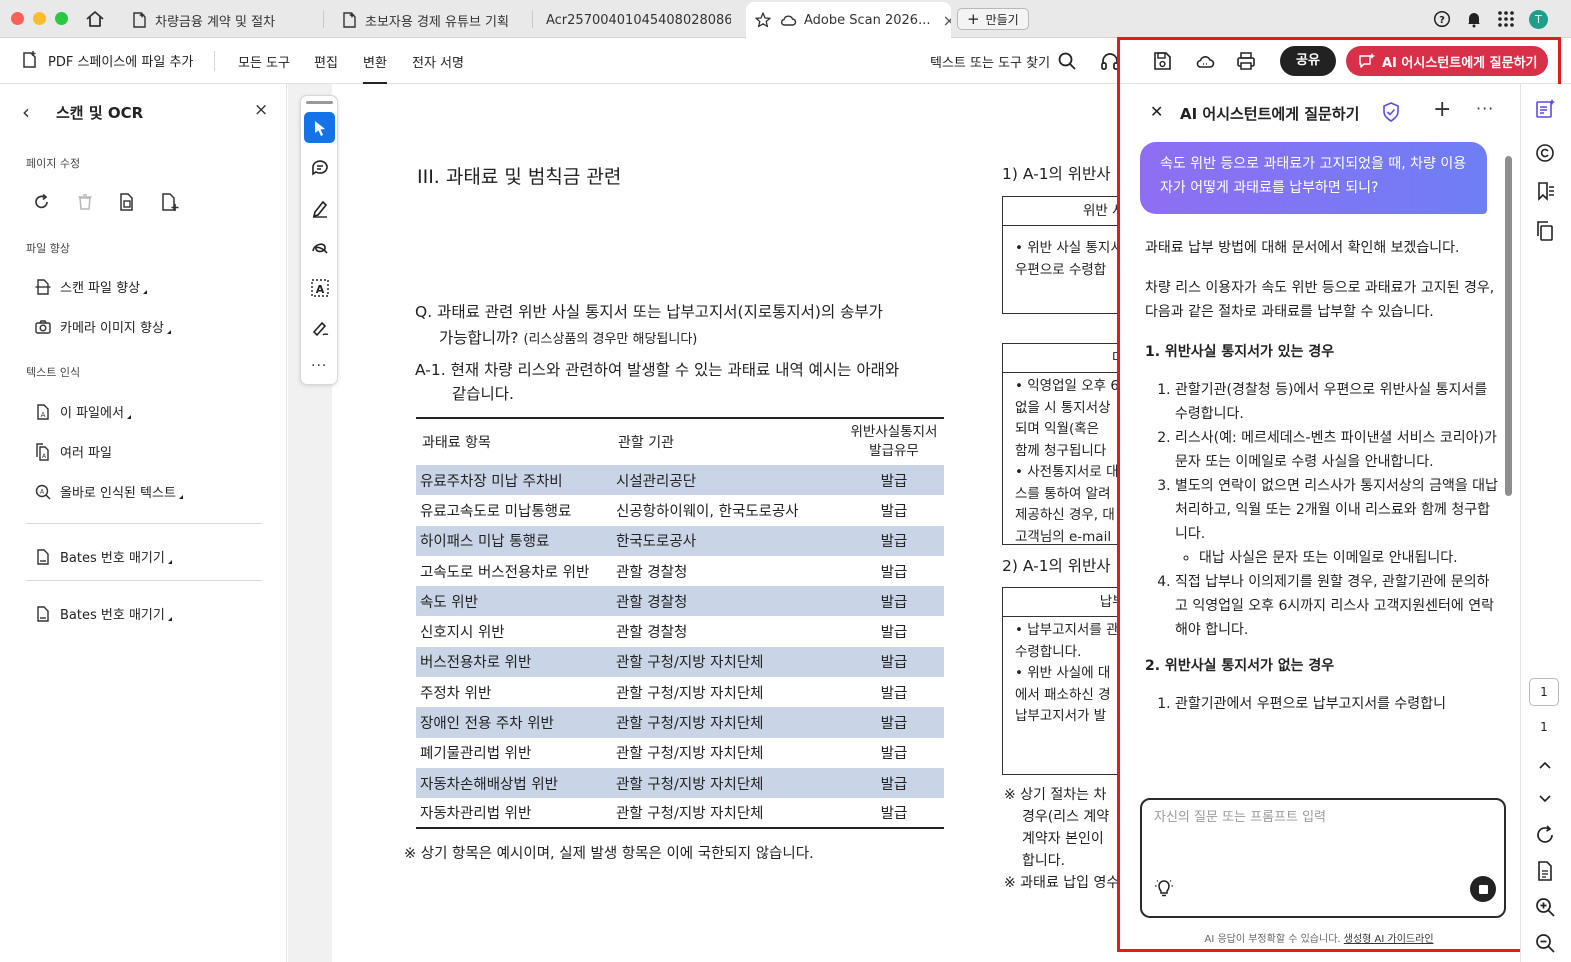 The width and height of the screenshot is (1571, 962). I want to click on tab-adobe-scan: Adobe Scan 2026... ×, so click(848, 20).